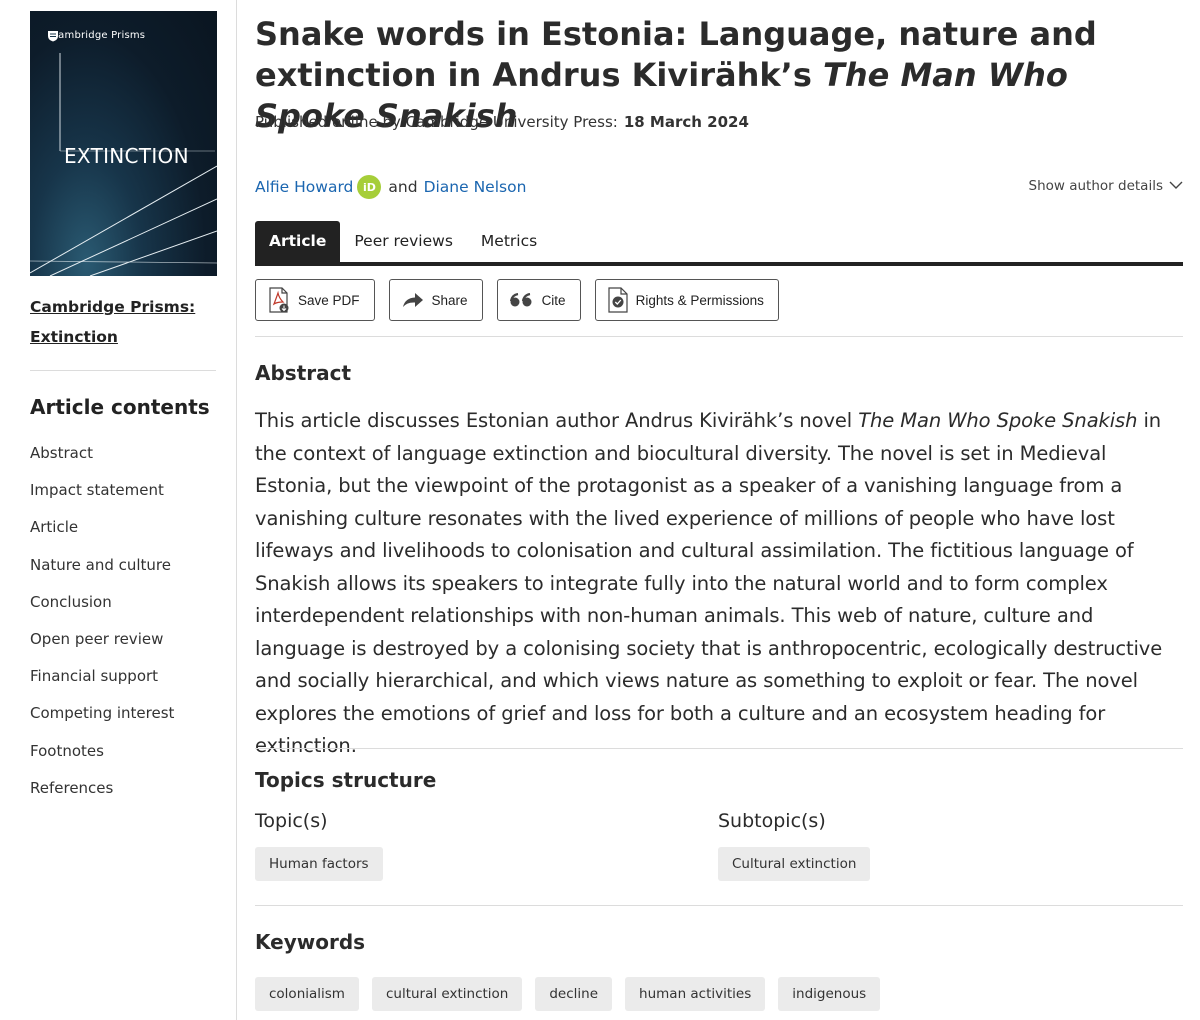 This screenshot has width=1200, height=1020. Describe the element at coordinates (829, 994) in the screenshot. I see `keyword-chip-indigenous: indigenous` at that location.